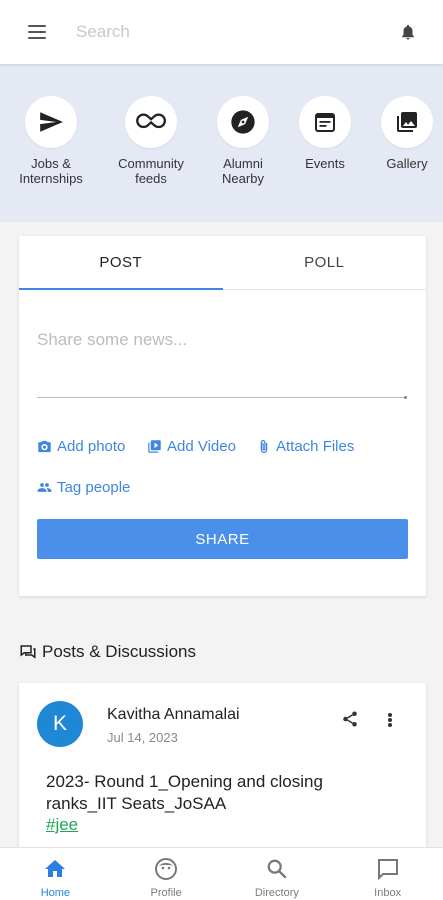  What do you see at coordinates (408, 32) in the screenshot?
I see `notification-bell-icon` at bounding box center [408, 32].